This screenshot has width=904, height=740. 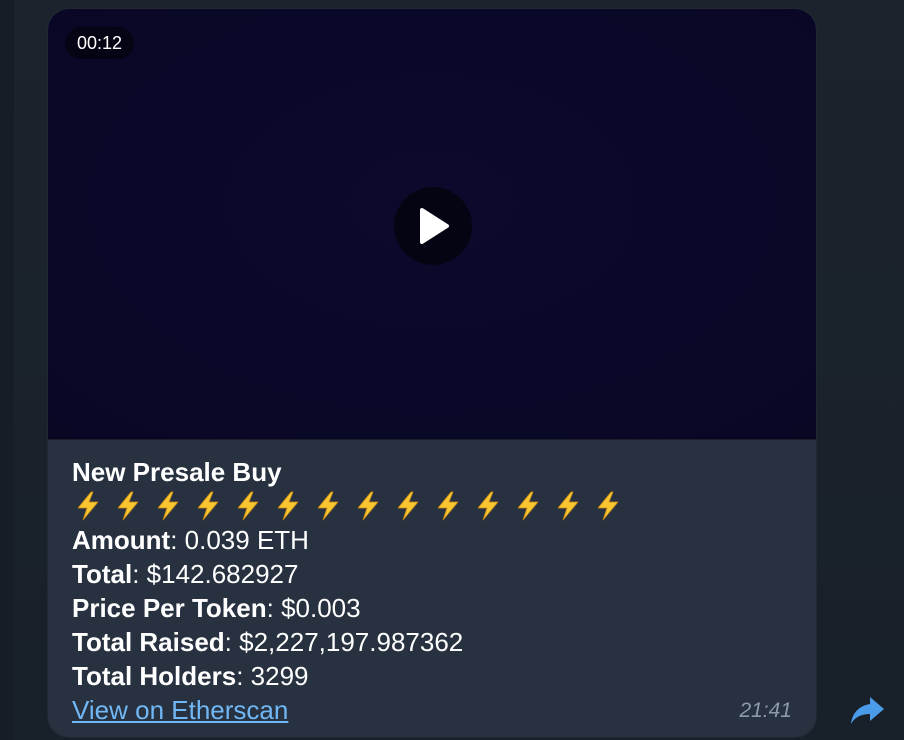 What do you see at coordinates (432, 676) in the screenshot?
I see `field-line: Total Holders: 3299` at bounding box center [432, 676].